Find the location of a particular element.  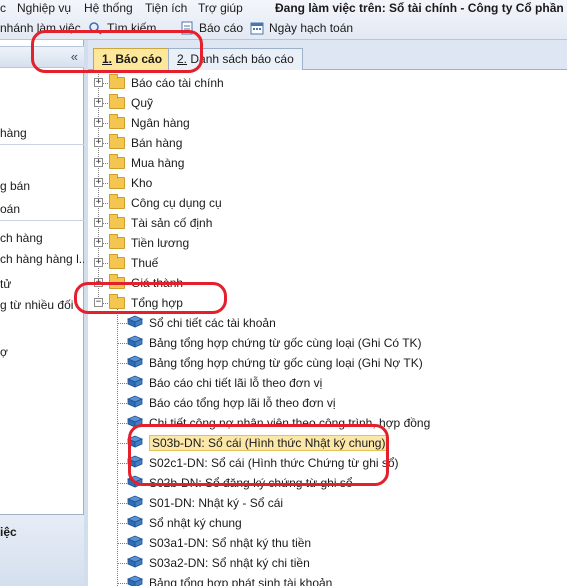

tree-report-label: Sổ chi tiết các tài khoản is located at coordinates (212, 323).